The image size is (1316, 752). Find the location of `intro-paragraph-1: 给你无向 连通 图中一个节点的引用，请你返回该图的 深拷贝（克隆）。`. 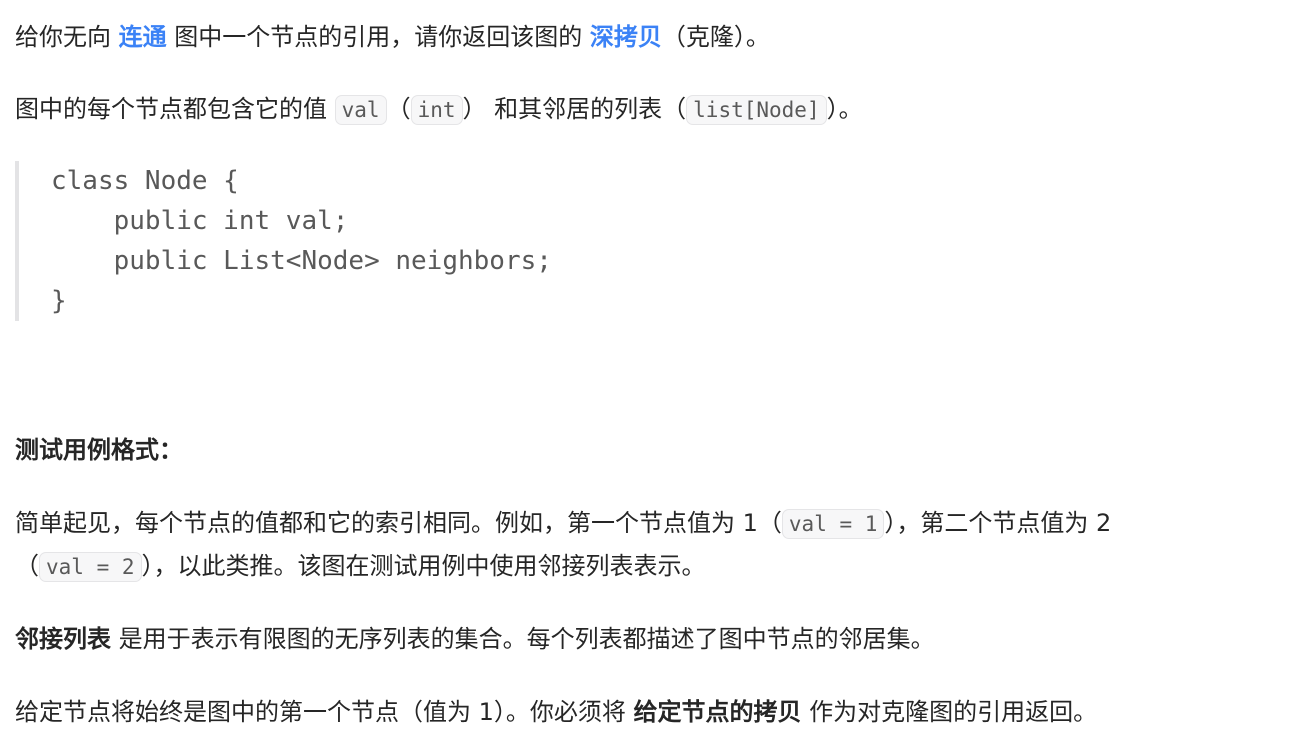

intro-paragraph-1: 给你无向 连通 图中一个节点的引用，请你返回该图的 深拷贝（克隆）。 is located at coordinates (658, 37).